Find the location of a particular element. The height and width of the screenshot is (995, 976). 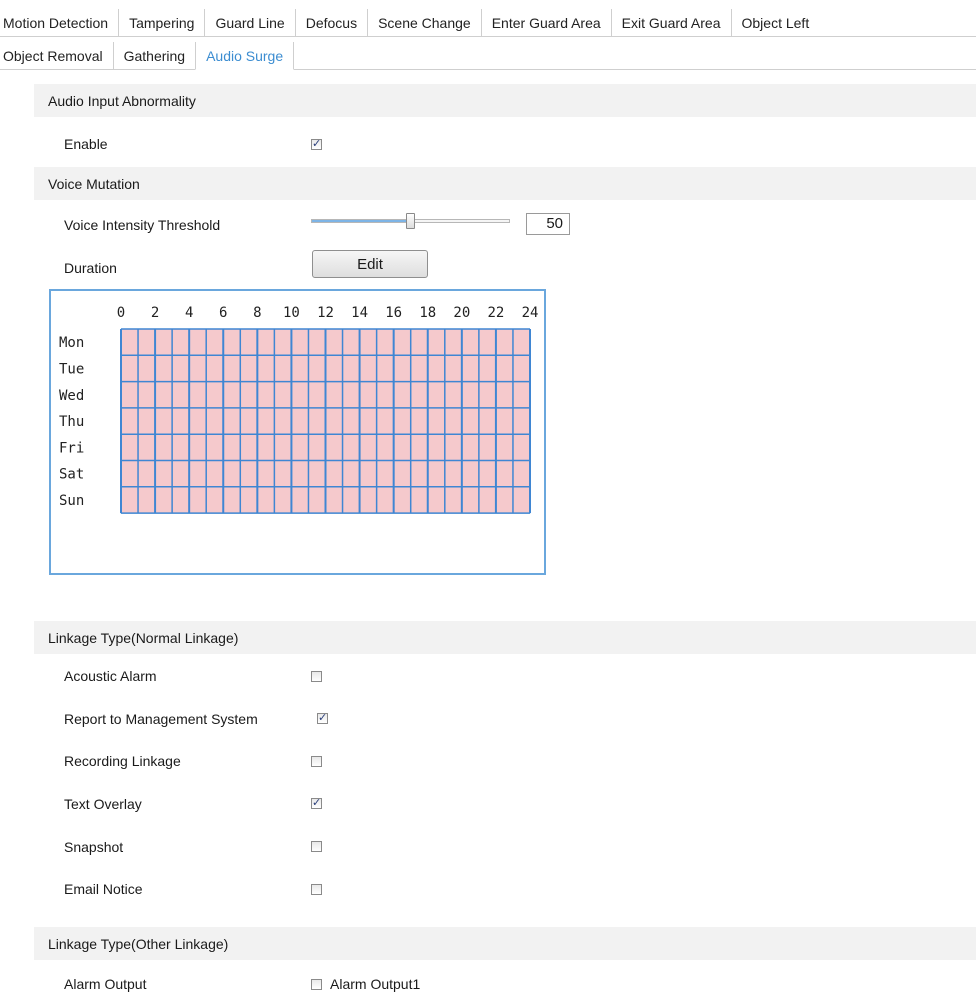

text-overlay-checkbox is located at coordinates (316, 802).